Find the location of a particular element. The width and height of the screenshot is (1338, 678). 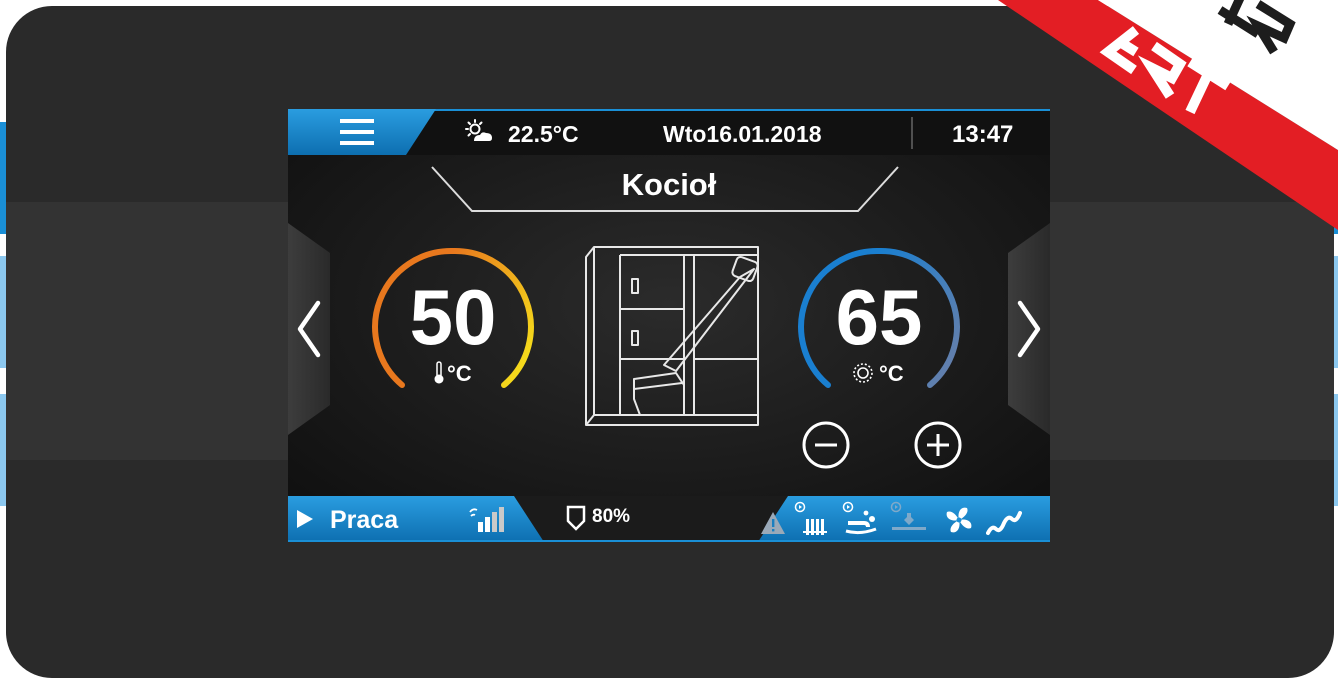

date-display: Wto16.01.2018 is located at coordinates (742, 134).